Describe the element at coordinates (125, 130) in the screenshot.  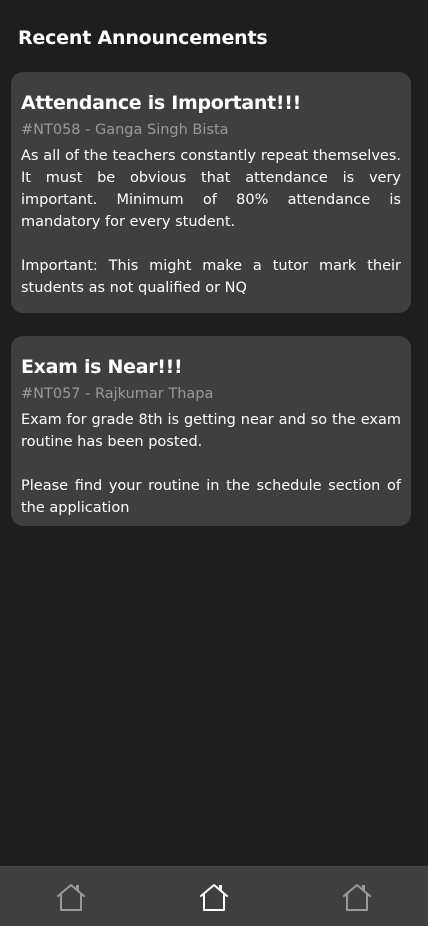
I see `announcement-meta: #NT058 - Ganga Singh Bista` at that location.